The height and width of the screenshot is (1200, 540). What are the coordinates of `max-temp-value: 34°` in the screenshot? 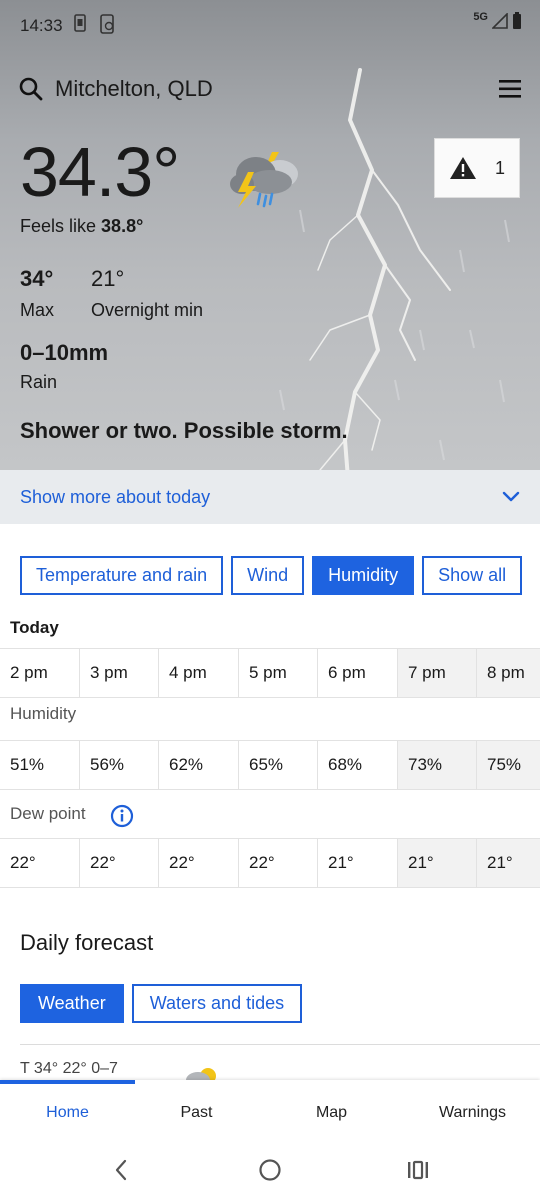 It's located at (37, 278).